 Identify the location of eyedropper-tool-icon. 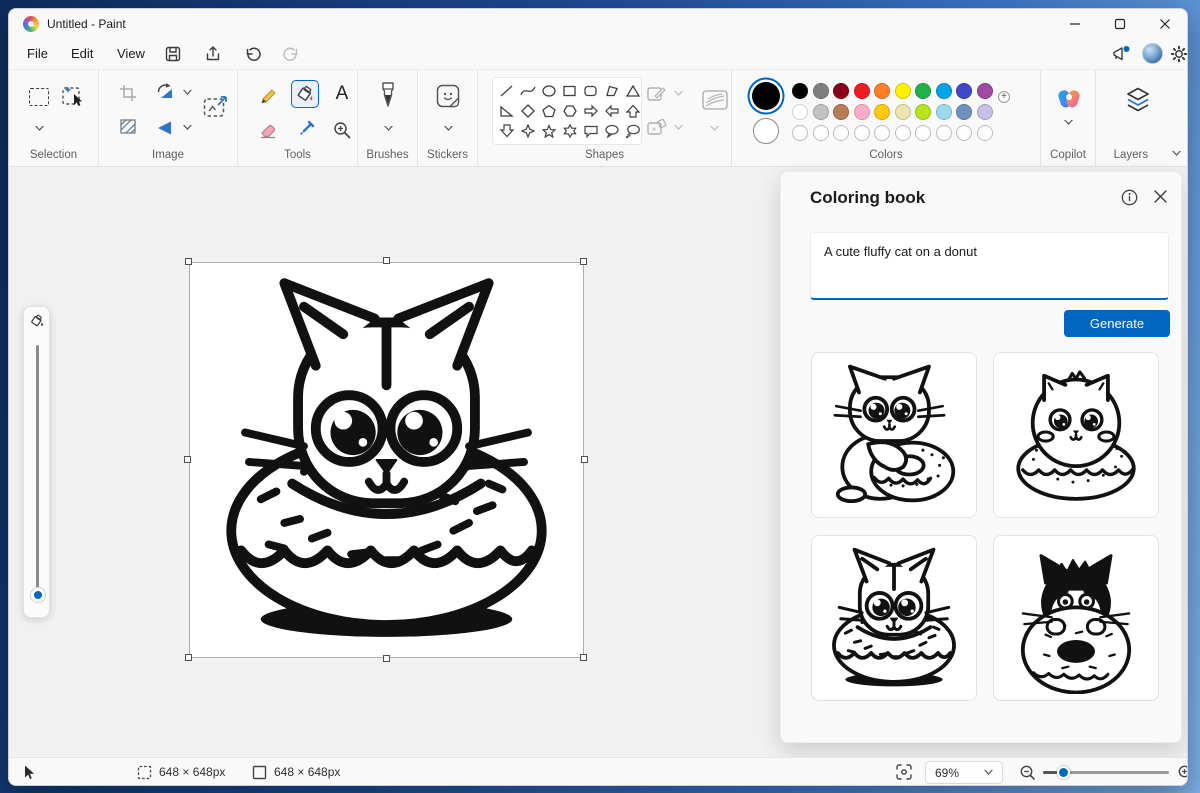
(305, 130).